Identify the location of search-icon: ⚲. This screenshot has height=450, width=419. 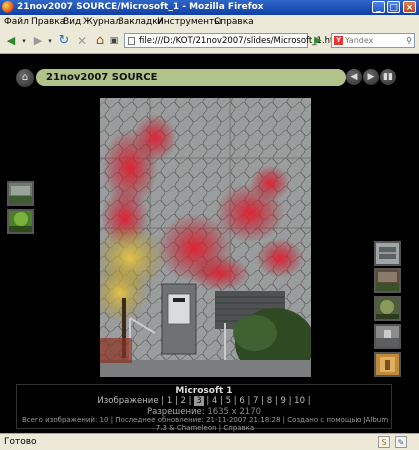
(409, 40).